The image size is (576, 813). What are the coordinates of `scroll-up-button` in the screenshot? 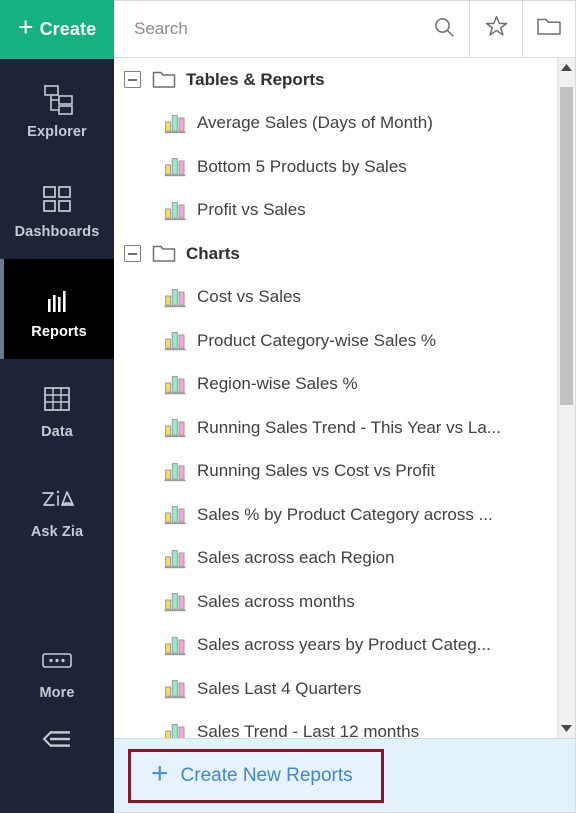 It's located at (566, 67).